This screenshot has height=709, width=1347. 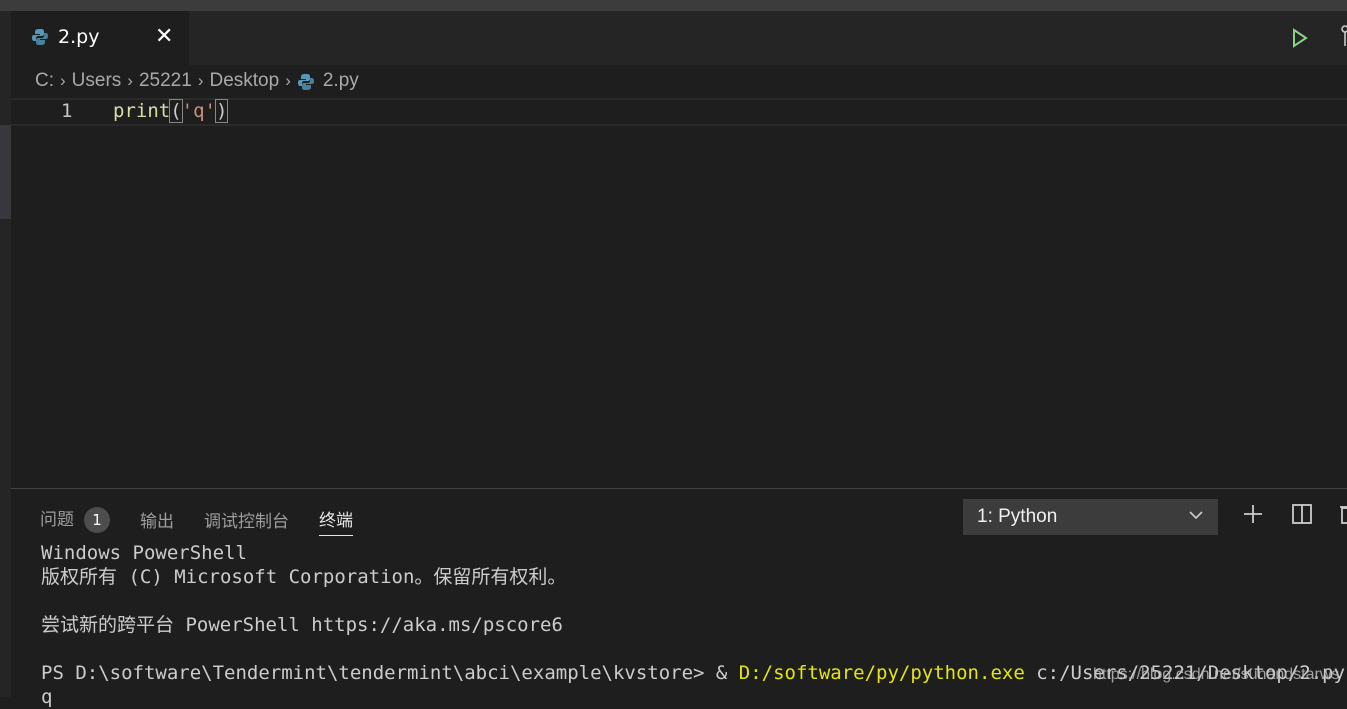 I want to click on breadcrumb-desktop: Desktop, so click(x=244, y=81).